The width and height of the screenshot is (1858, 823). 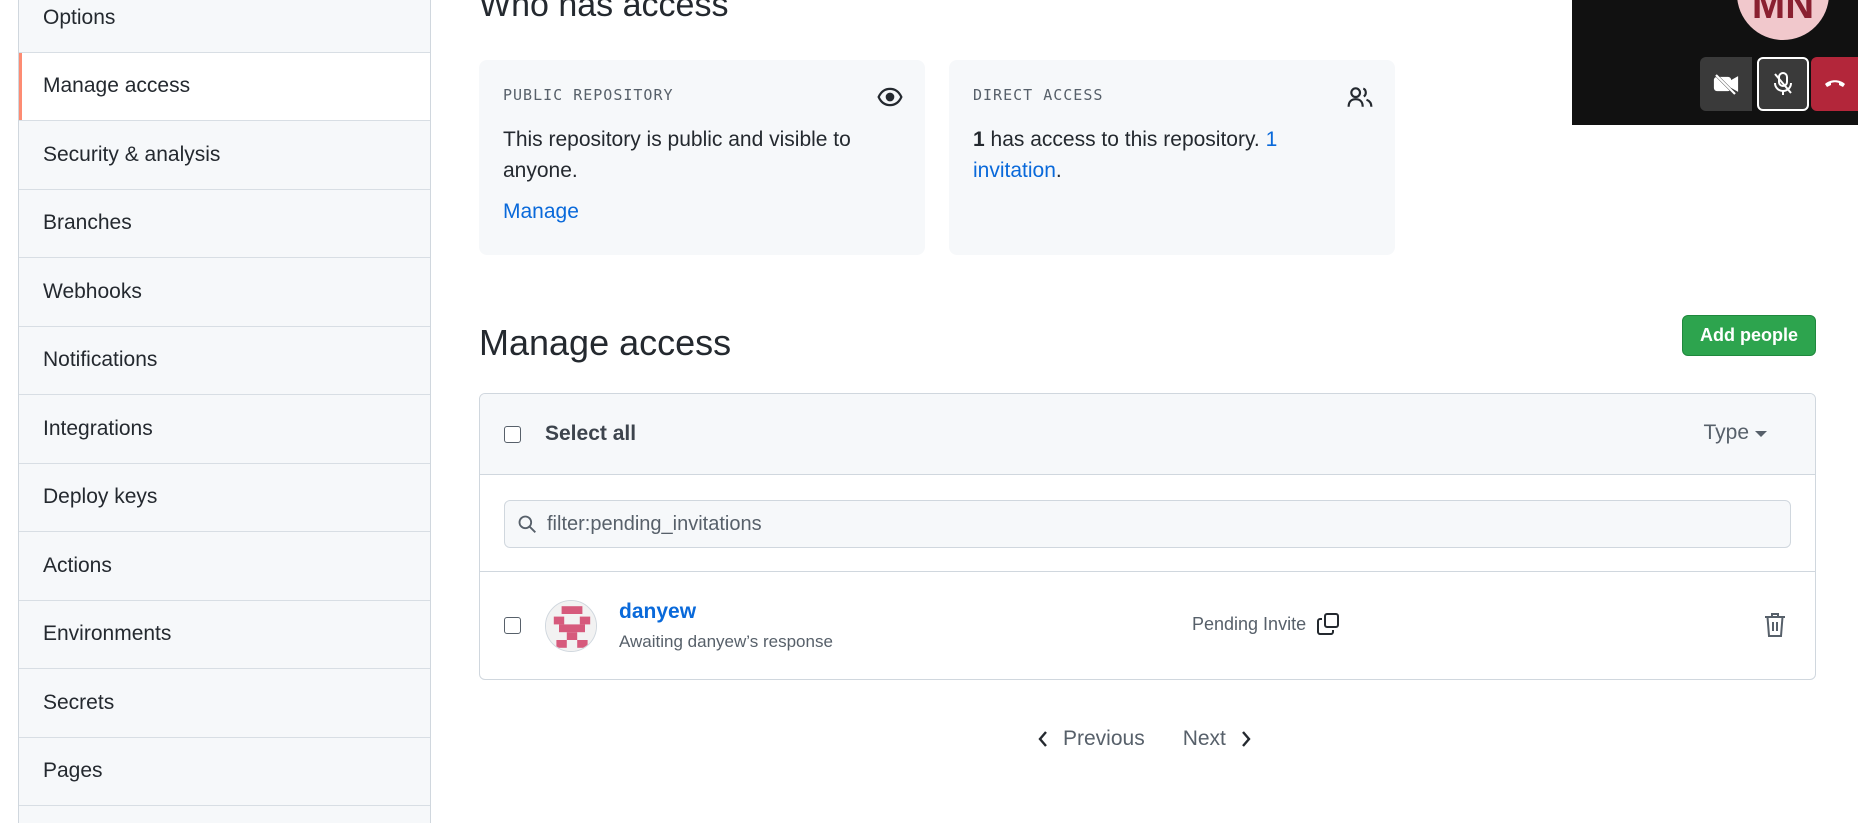 What do you see at coordinates (1042, 739) in the screenshot?
I see `chevron-left-icon` at bounding box center [1042, 739].